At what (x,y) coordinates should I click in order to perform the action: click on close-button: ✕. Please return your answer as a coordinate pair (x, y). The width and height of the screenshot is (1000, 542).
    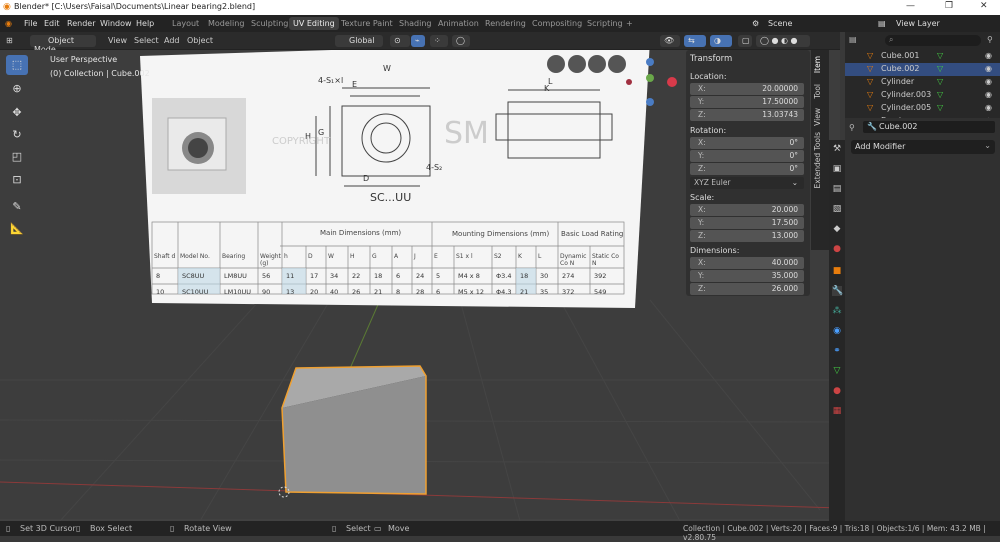
    Looking at the image, I should click on (984, 6).